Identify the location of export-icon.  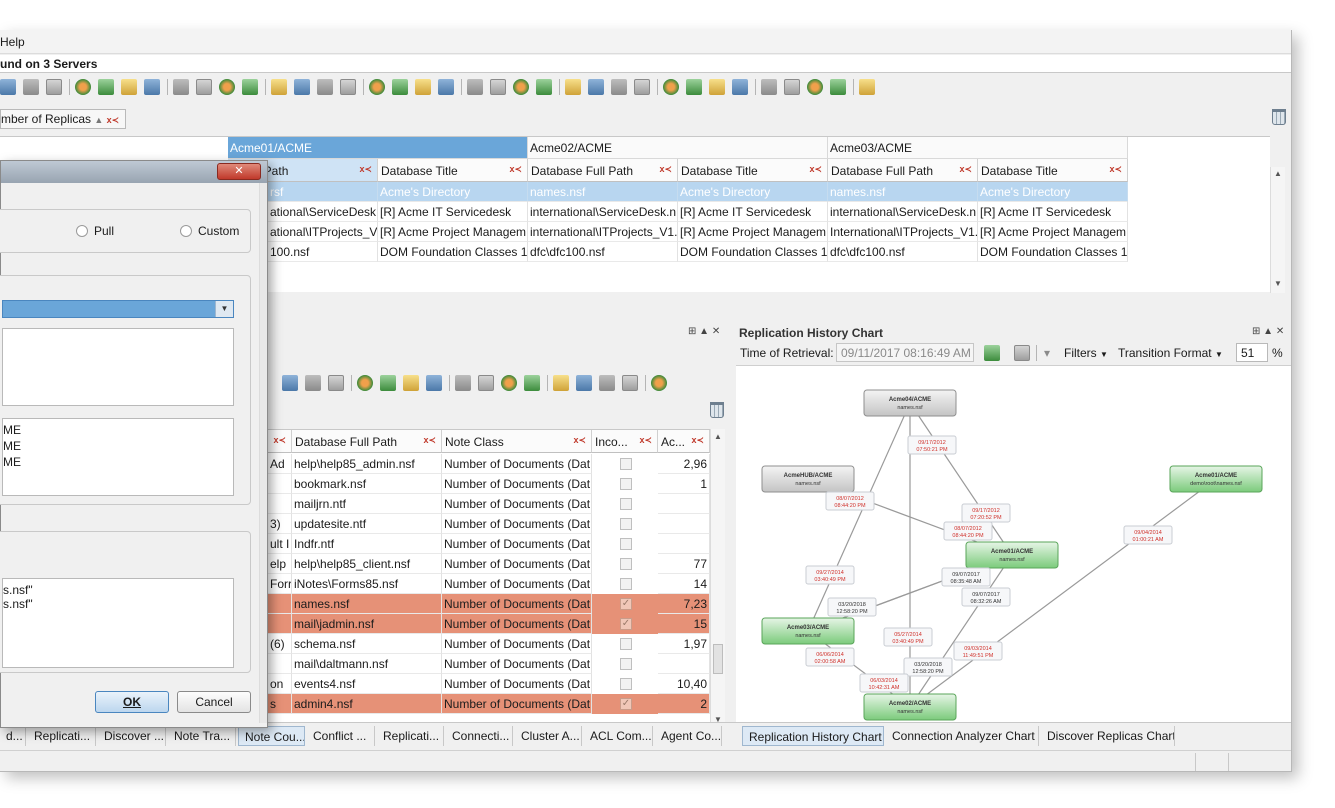
(992, 353).